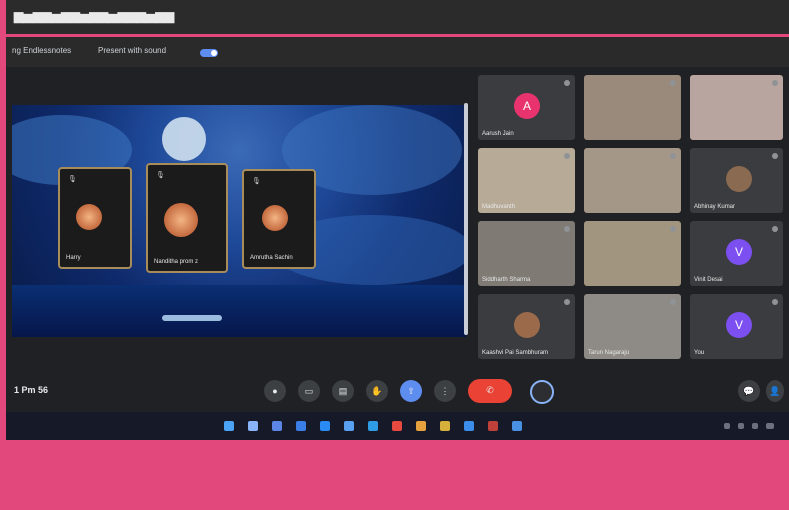 The width and height of the screenshot is (789, 510). I want to click on presentation-scrollbar, so click(466, 219).